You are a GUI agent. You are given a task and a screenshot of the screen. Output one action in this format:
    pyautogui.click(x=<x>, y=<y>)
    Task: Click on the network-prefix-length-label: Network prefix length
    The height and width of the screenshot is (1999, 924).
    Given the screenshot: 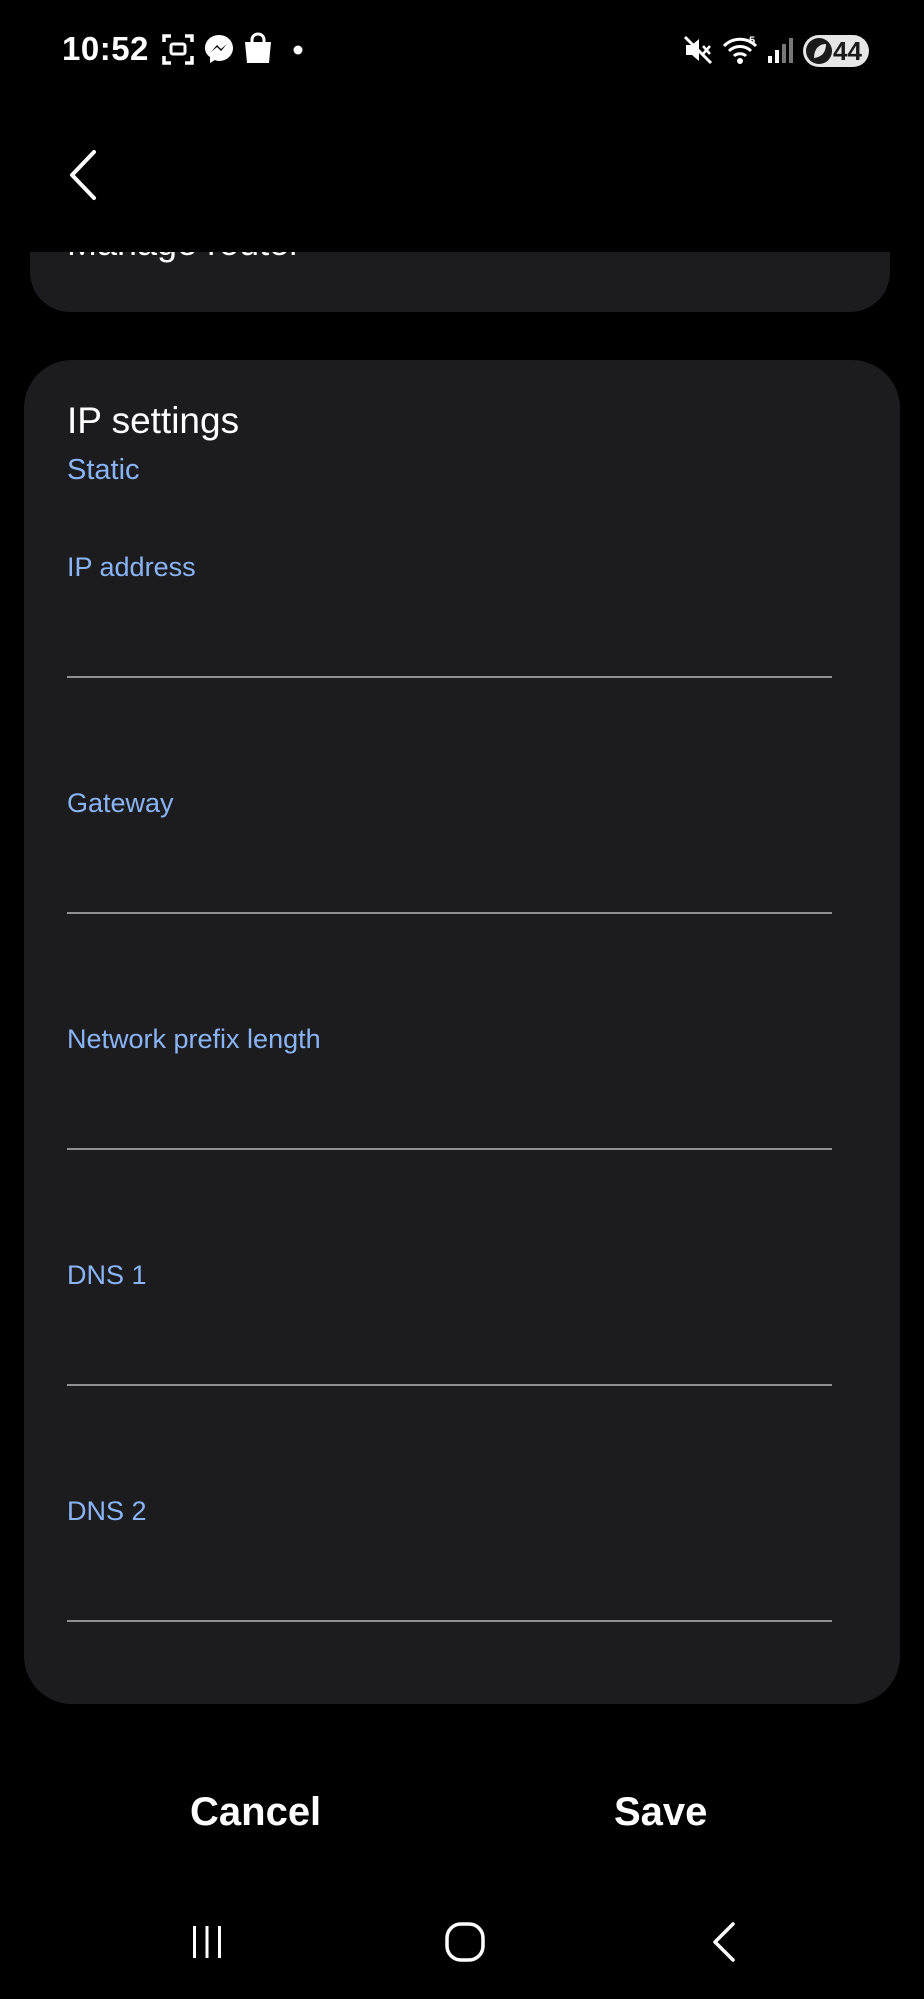 What is the action you would take?
    pyautogui.click(x=194, y=1039)
    